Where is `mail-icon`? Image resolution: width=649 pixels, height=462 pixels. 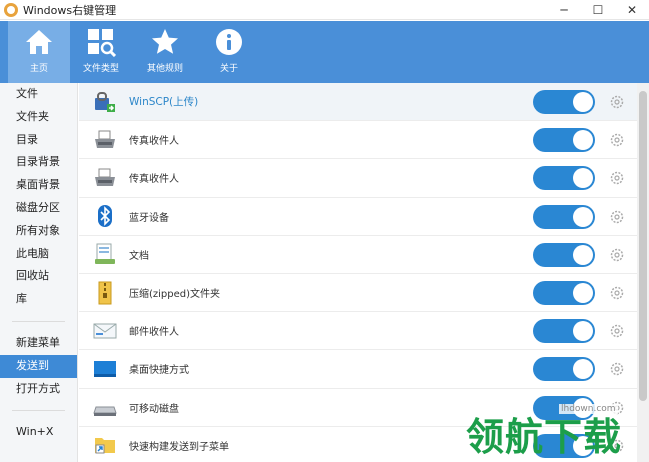
mail-icon is located at coordinates (105, 331).